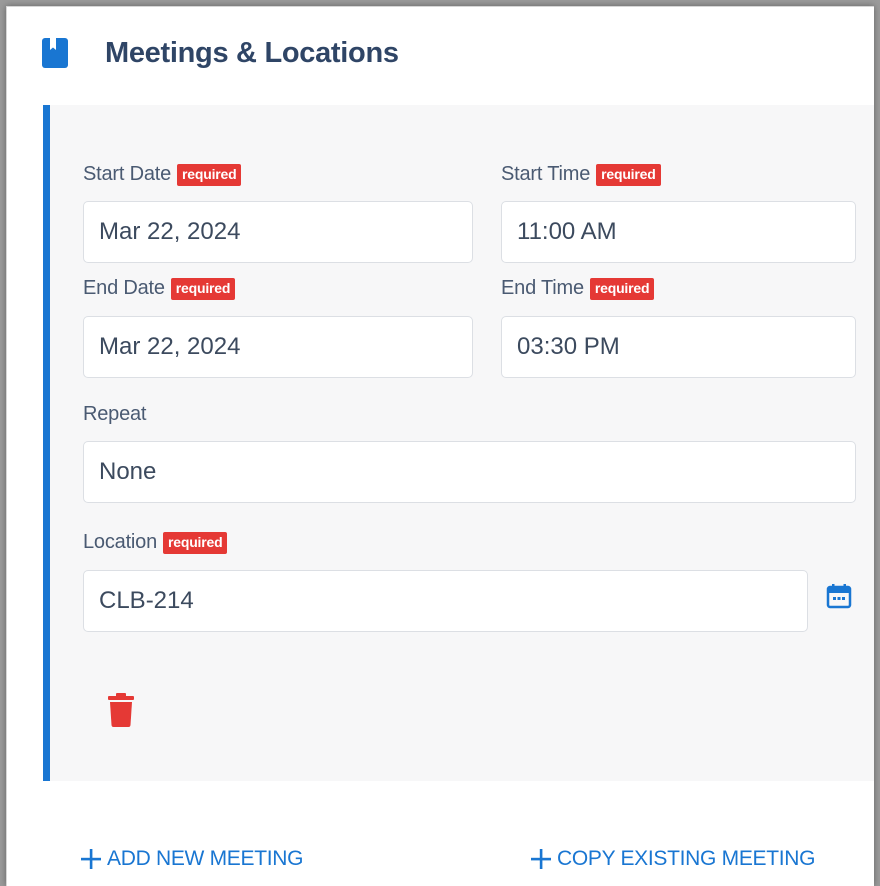  What do you see at coordinates (159, 288) in the screenshot?
I see `end-date-label: End Date required` at bounding box center [159, 288].